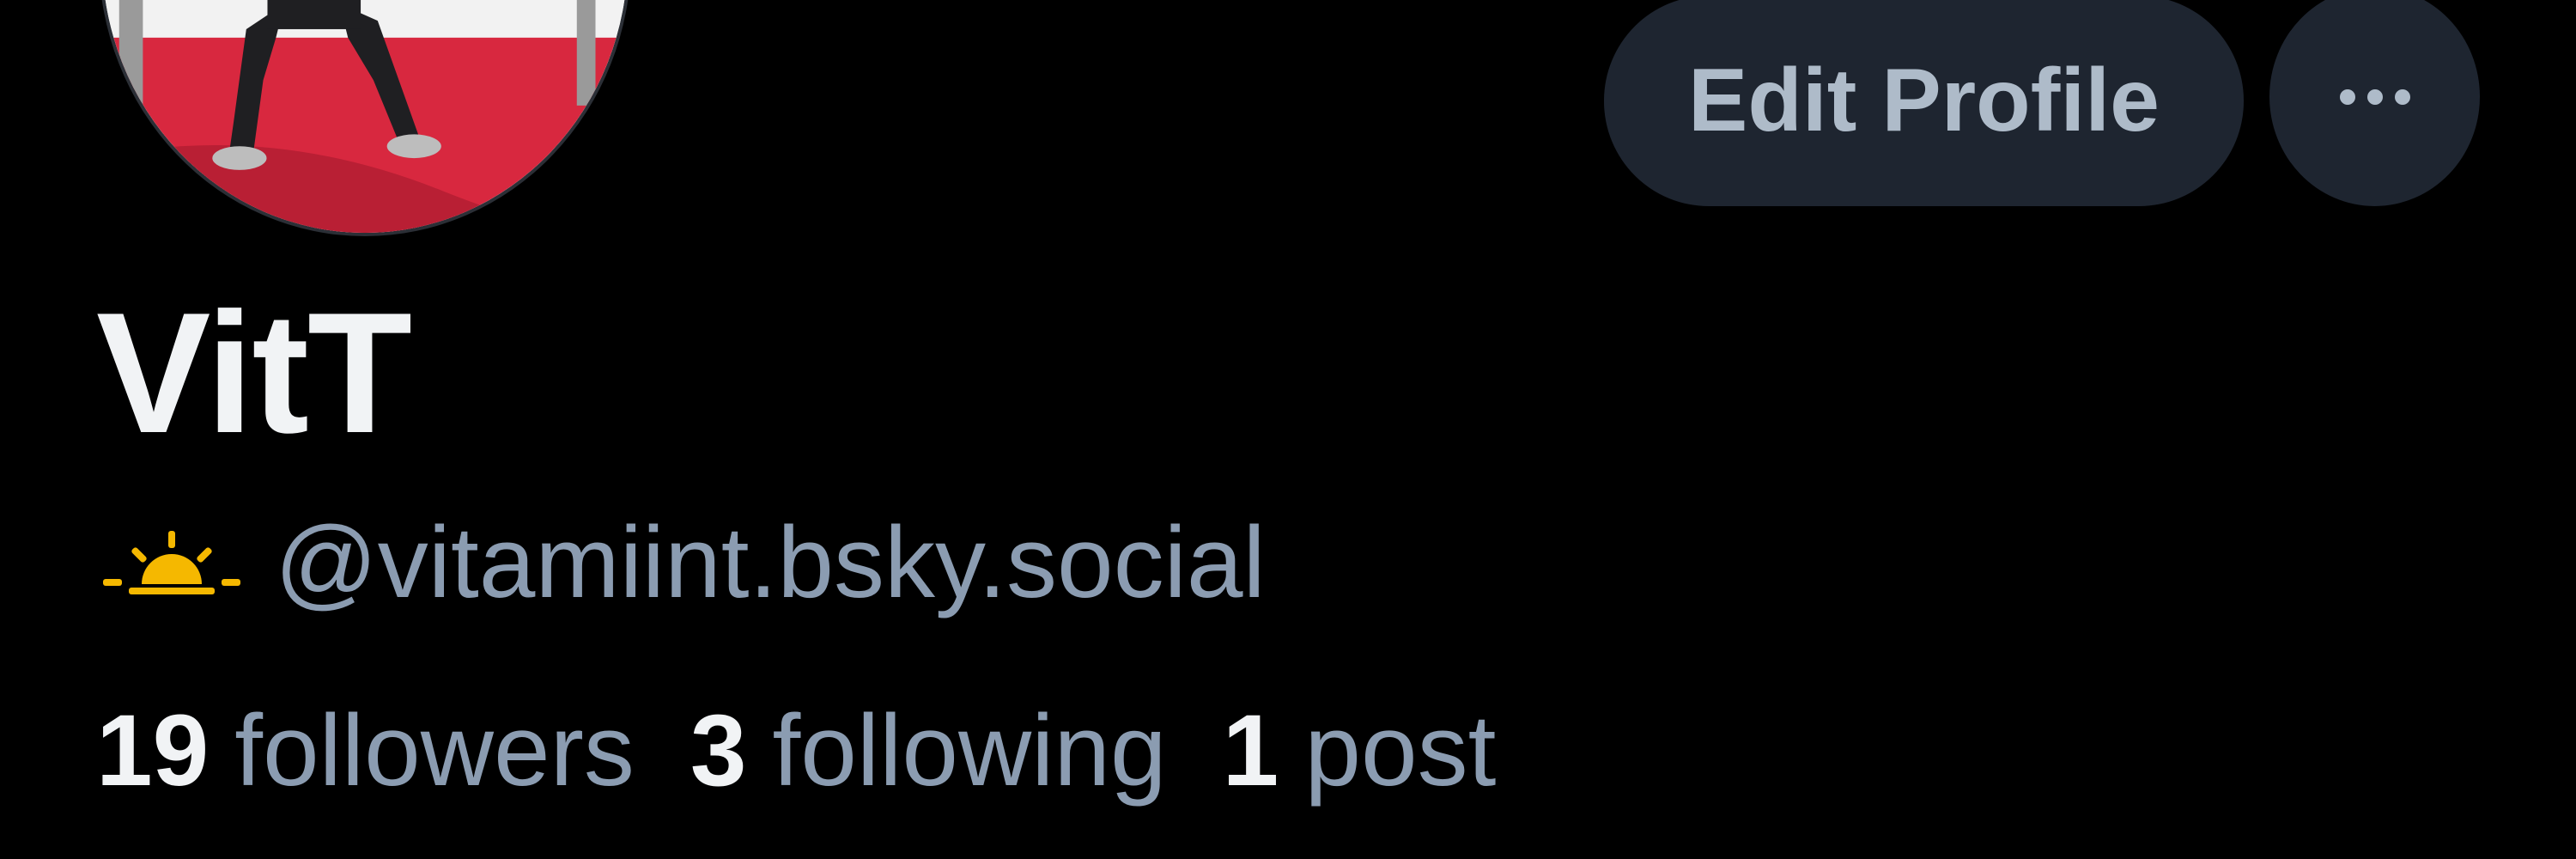  Describe the element at coordinates (770, 562) in the screenshot. I see `profile-handle: @vitamiint.bsky.social` at that location.